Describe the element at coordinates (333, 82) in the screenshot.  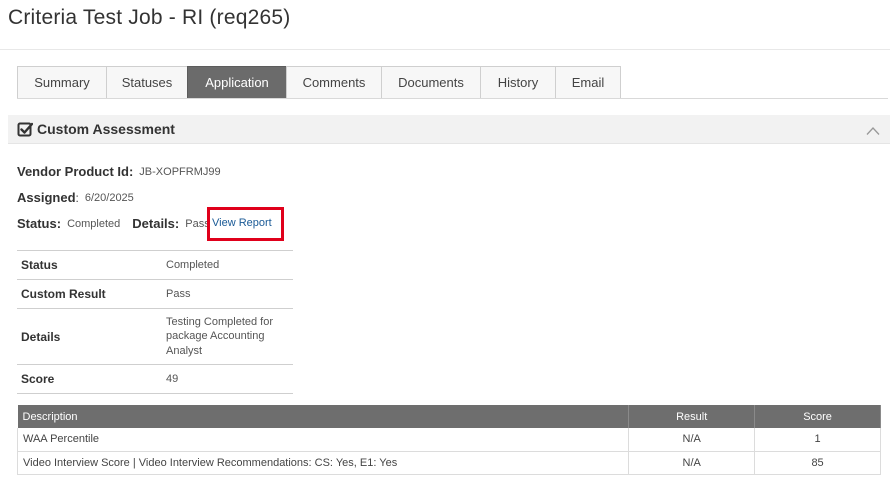
I see `tab-comments: Comments` at that location.